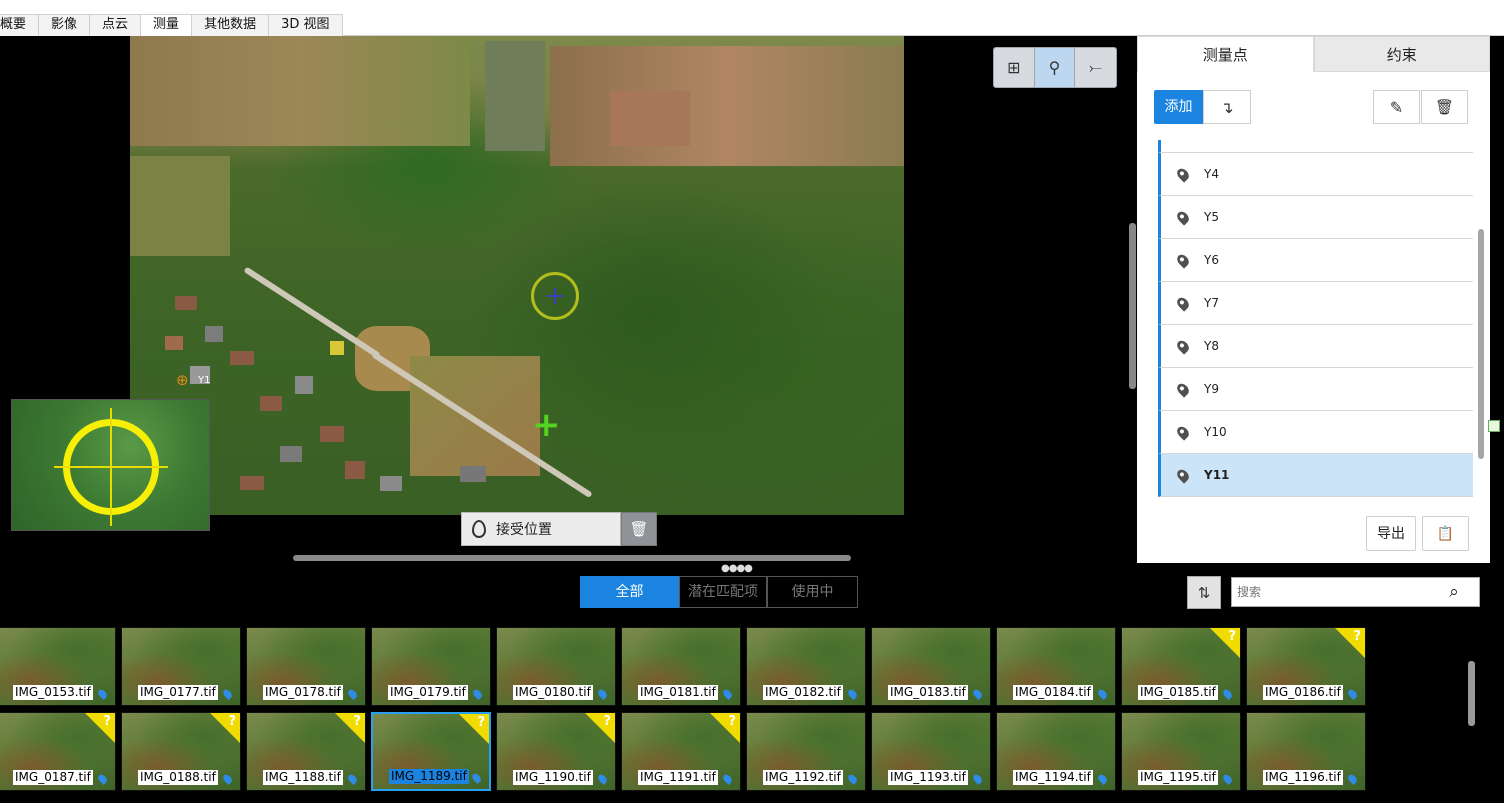 This screenshot has height=803, width=1504. I want to click on tab-images: 影像, so click(64, 25).